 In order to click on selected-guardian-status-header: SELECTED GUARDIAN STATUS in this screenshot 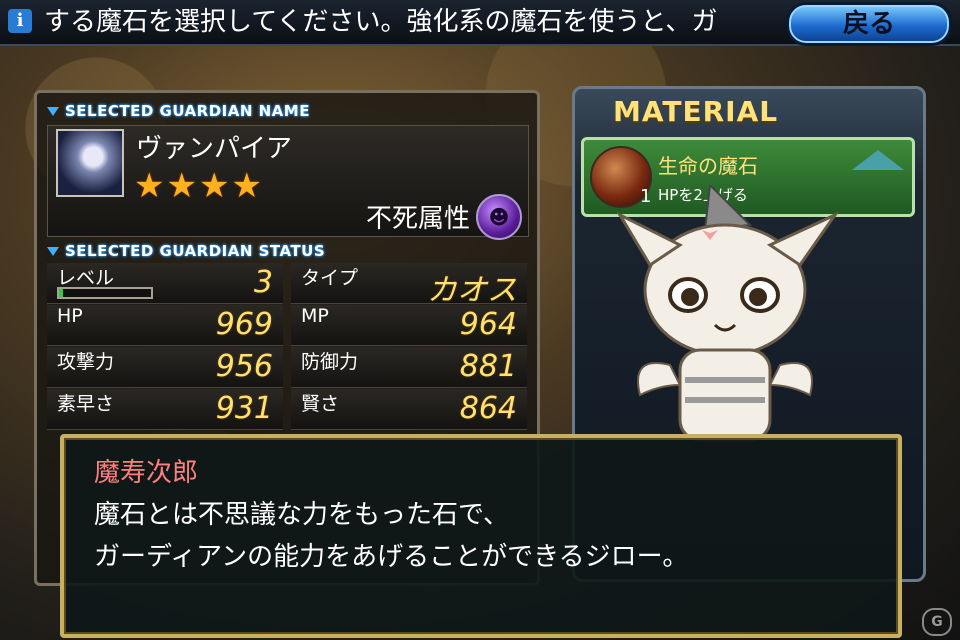, I will do `click(186, 251)`.